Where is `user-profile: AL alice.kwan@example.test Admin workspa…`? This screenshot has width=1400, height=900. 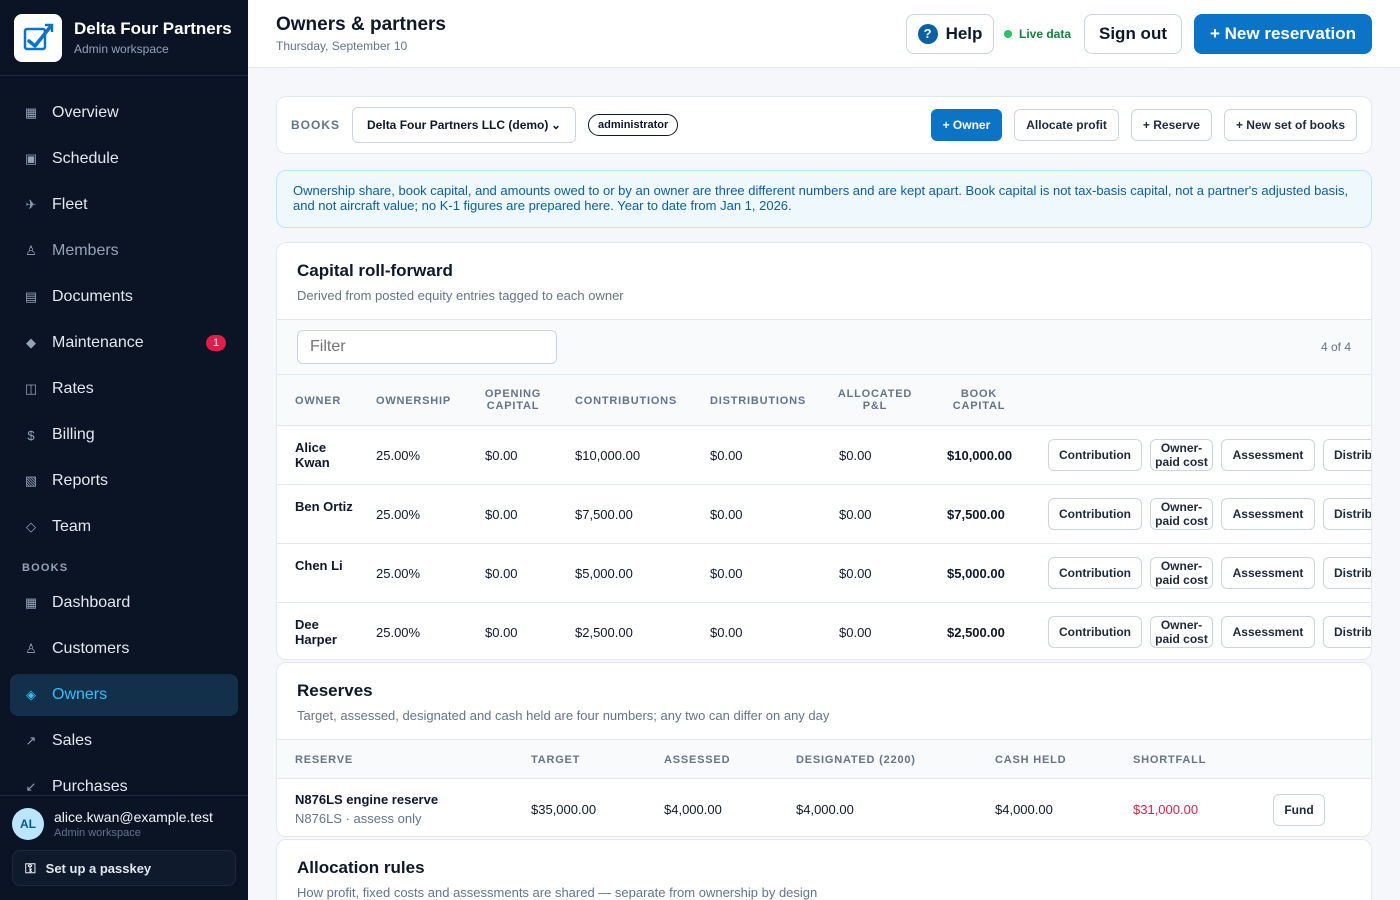 user-profile: AL alice.kwan@example.test Admin workspa… is located at coordinates (124, 818).